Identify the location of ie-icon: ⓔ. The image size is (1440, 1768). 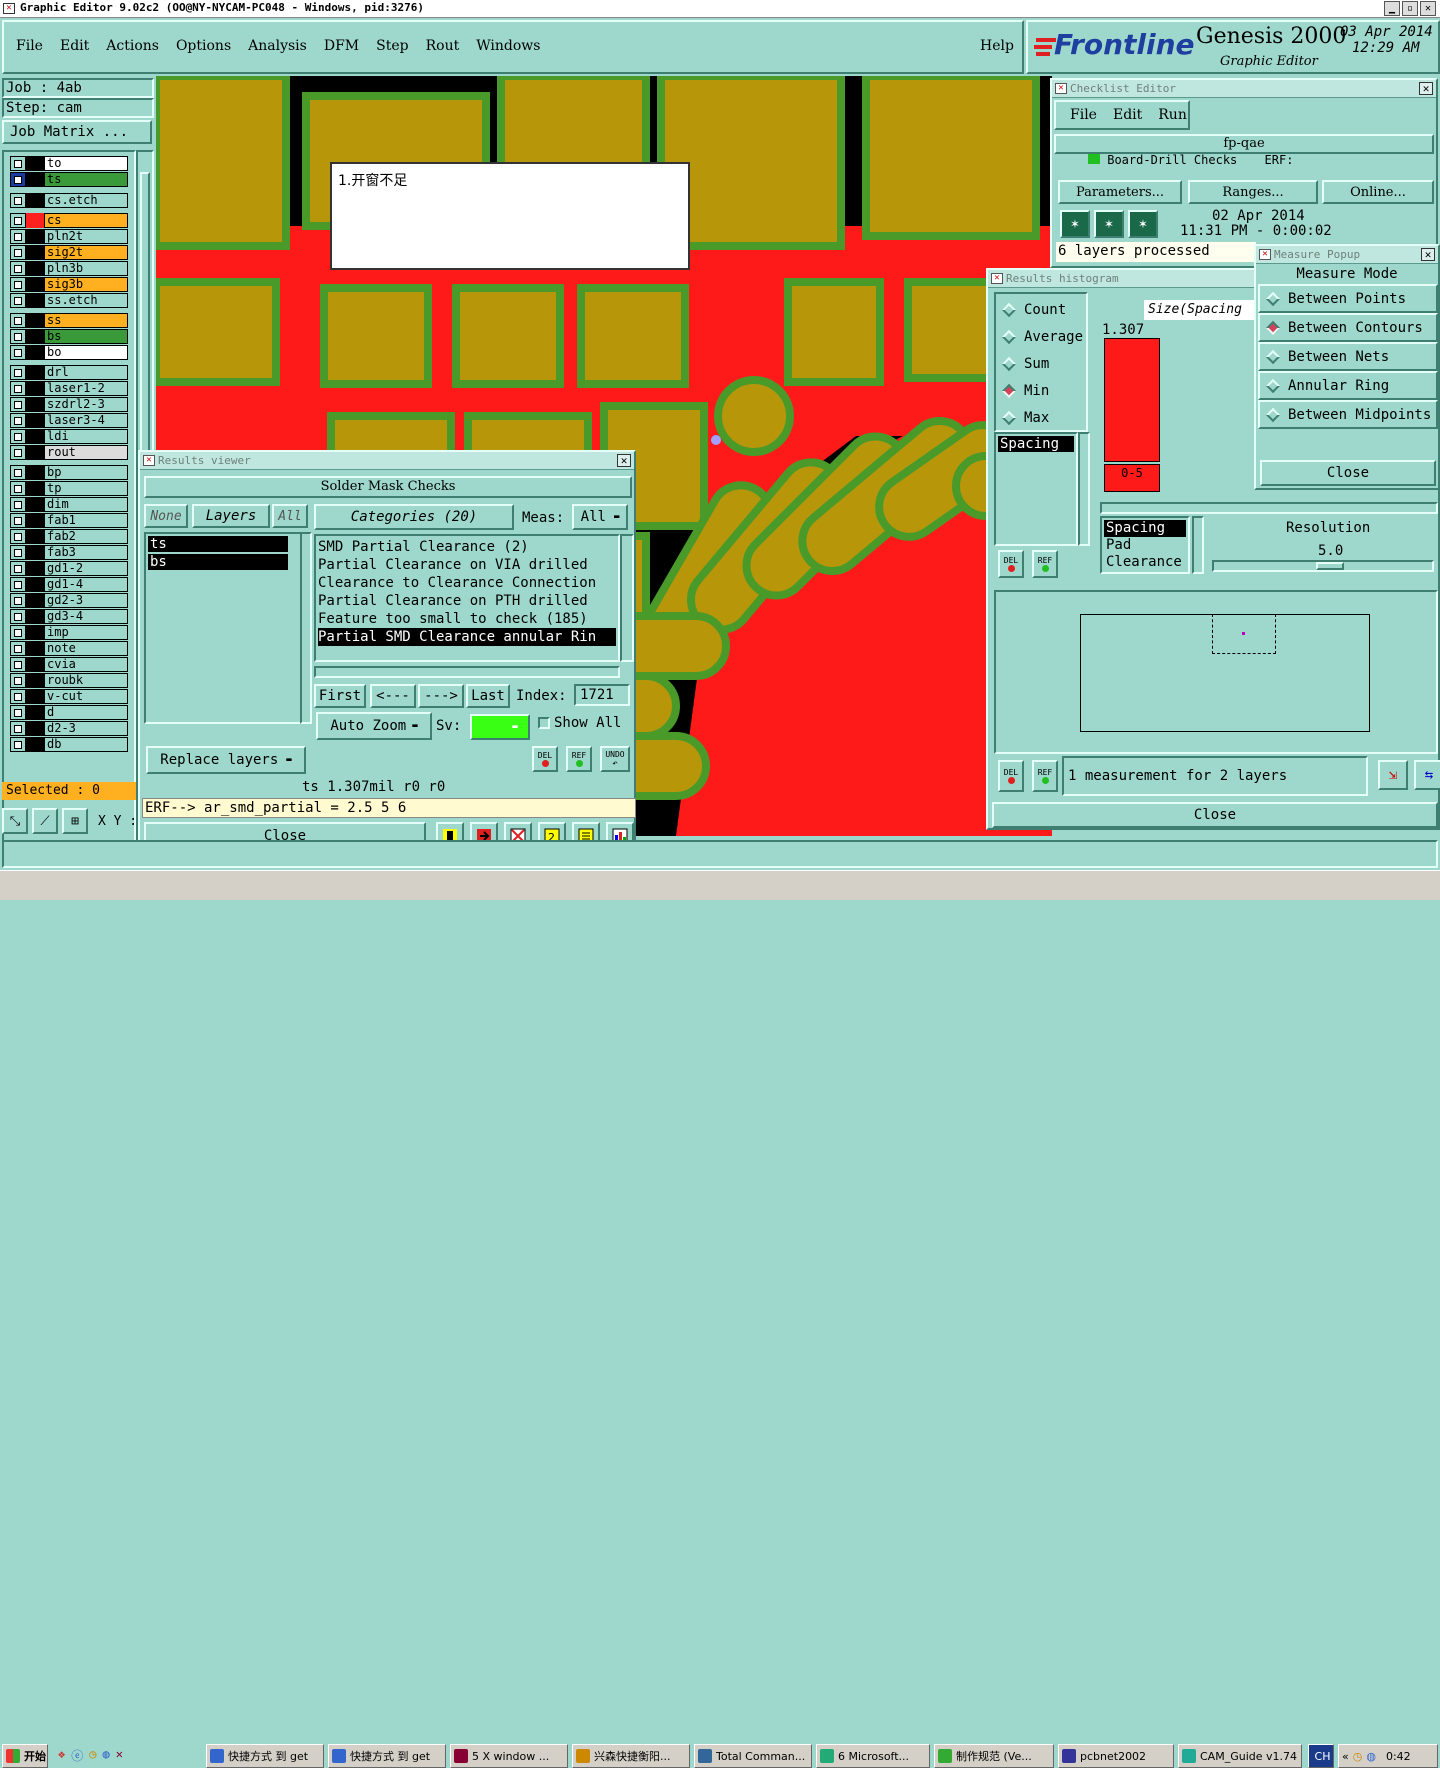
(77, 1755).